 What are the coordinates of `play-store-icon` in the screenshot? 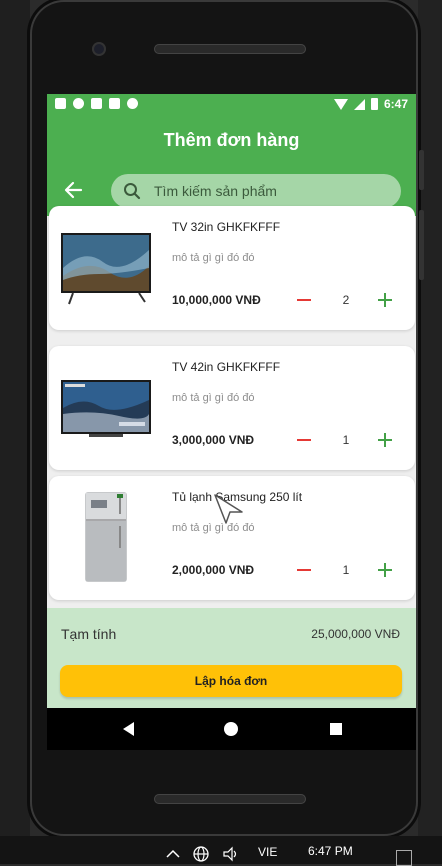 It's located at (114, 103).